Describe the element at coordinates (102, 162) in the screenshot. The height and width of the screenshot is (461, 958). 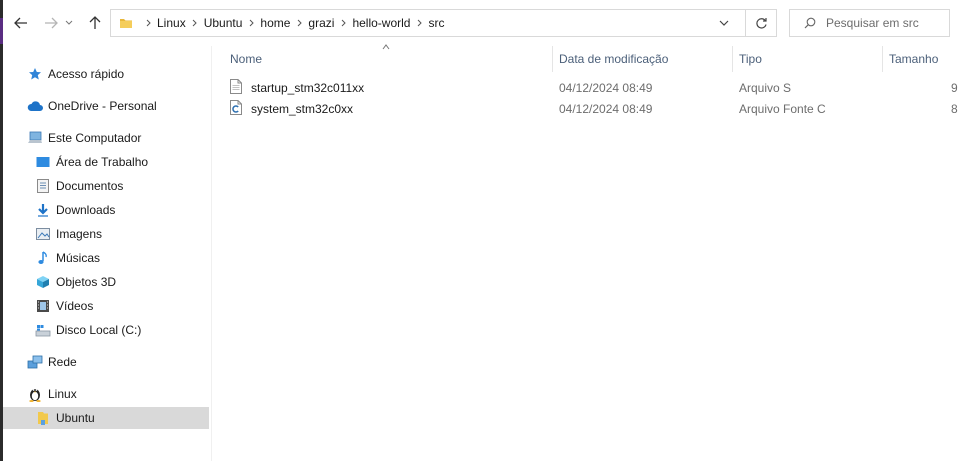
I see `nav-item-label: Área de Trabalho` at that location.